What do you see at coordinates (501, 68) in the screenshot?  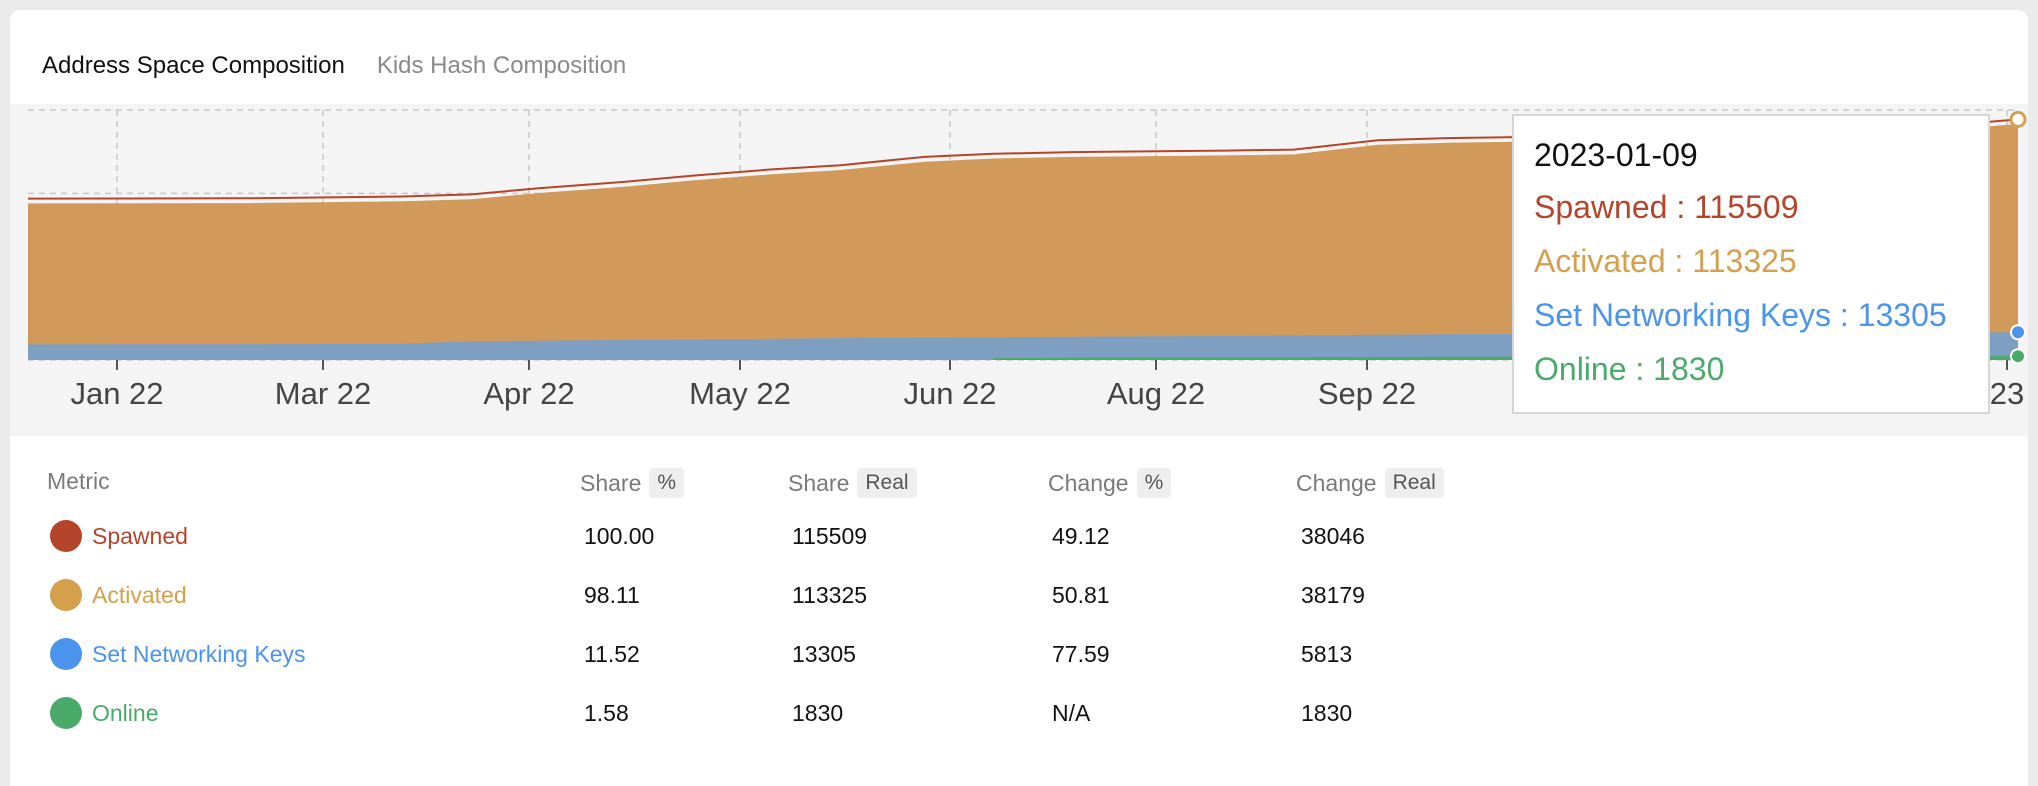 I see `tab-kids-hash-composition: Kids Hash Composition` at bounding box center [501, 68].